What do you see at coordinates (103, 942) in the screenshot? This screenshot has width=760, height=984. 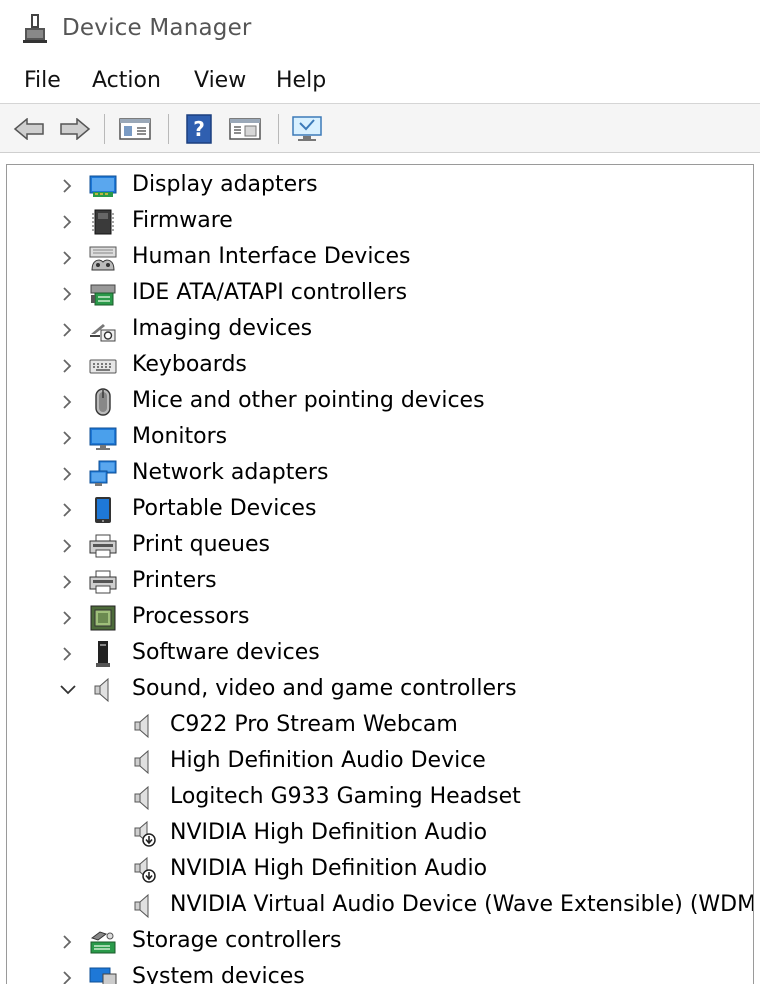 I see `storage-controller-icon` at bounding box center [103, 942].